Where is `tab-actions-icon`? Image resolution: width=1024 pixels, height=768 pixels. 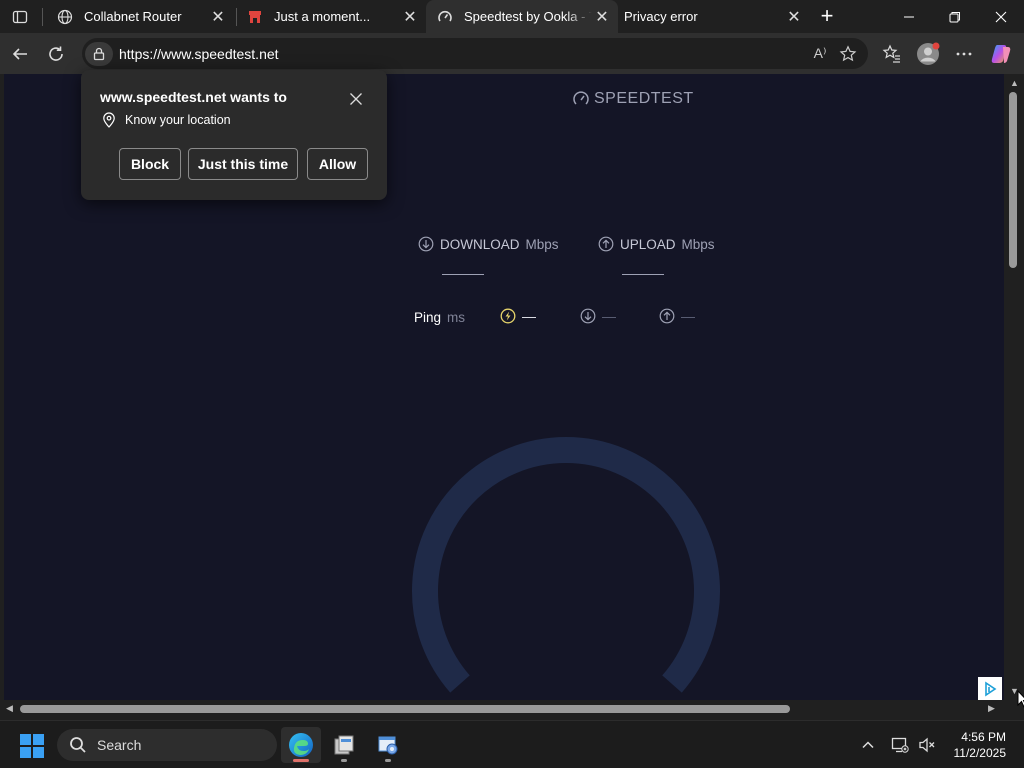
tab-actions-icon is located at coordinates (20, 17).